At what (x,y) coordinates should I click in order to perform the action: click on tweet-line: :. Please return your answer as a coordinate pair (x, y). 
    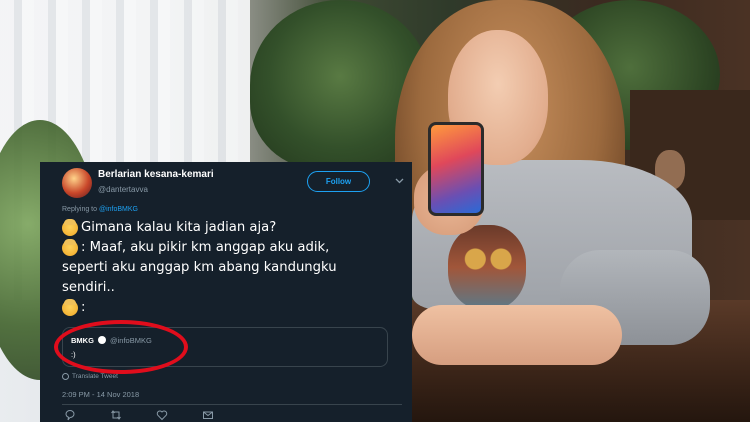
    Looking at the image, I should click on (232, 308).